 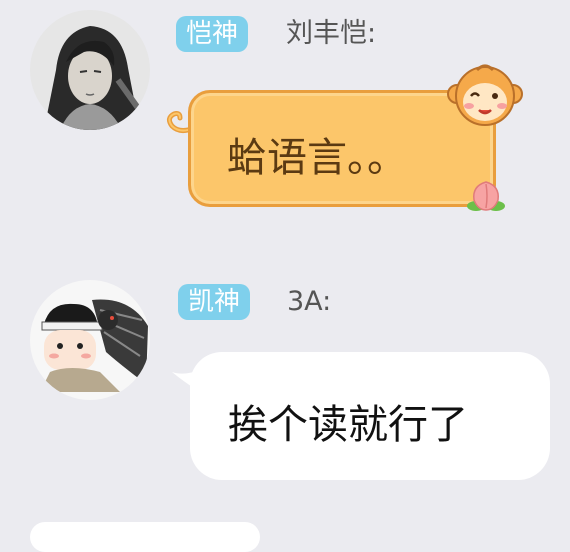 What do you see at coordinates (486, 196) in the screenshot?
I see `peach-icon` at bounding box center [486, 196].